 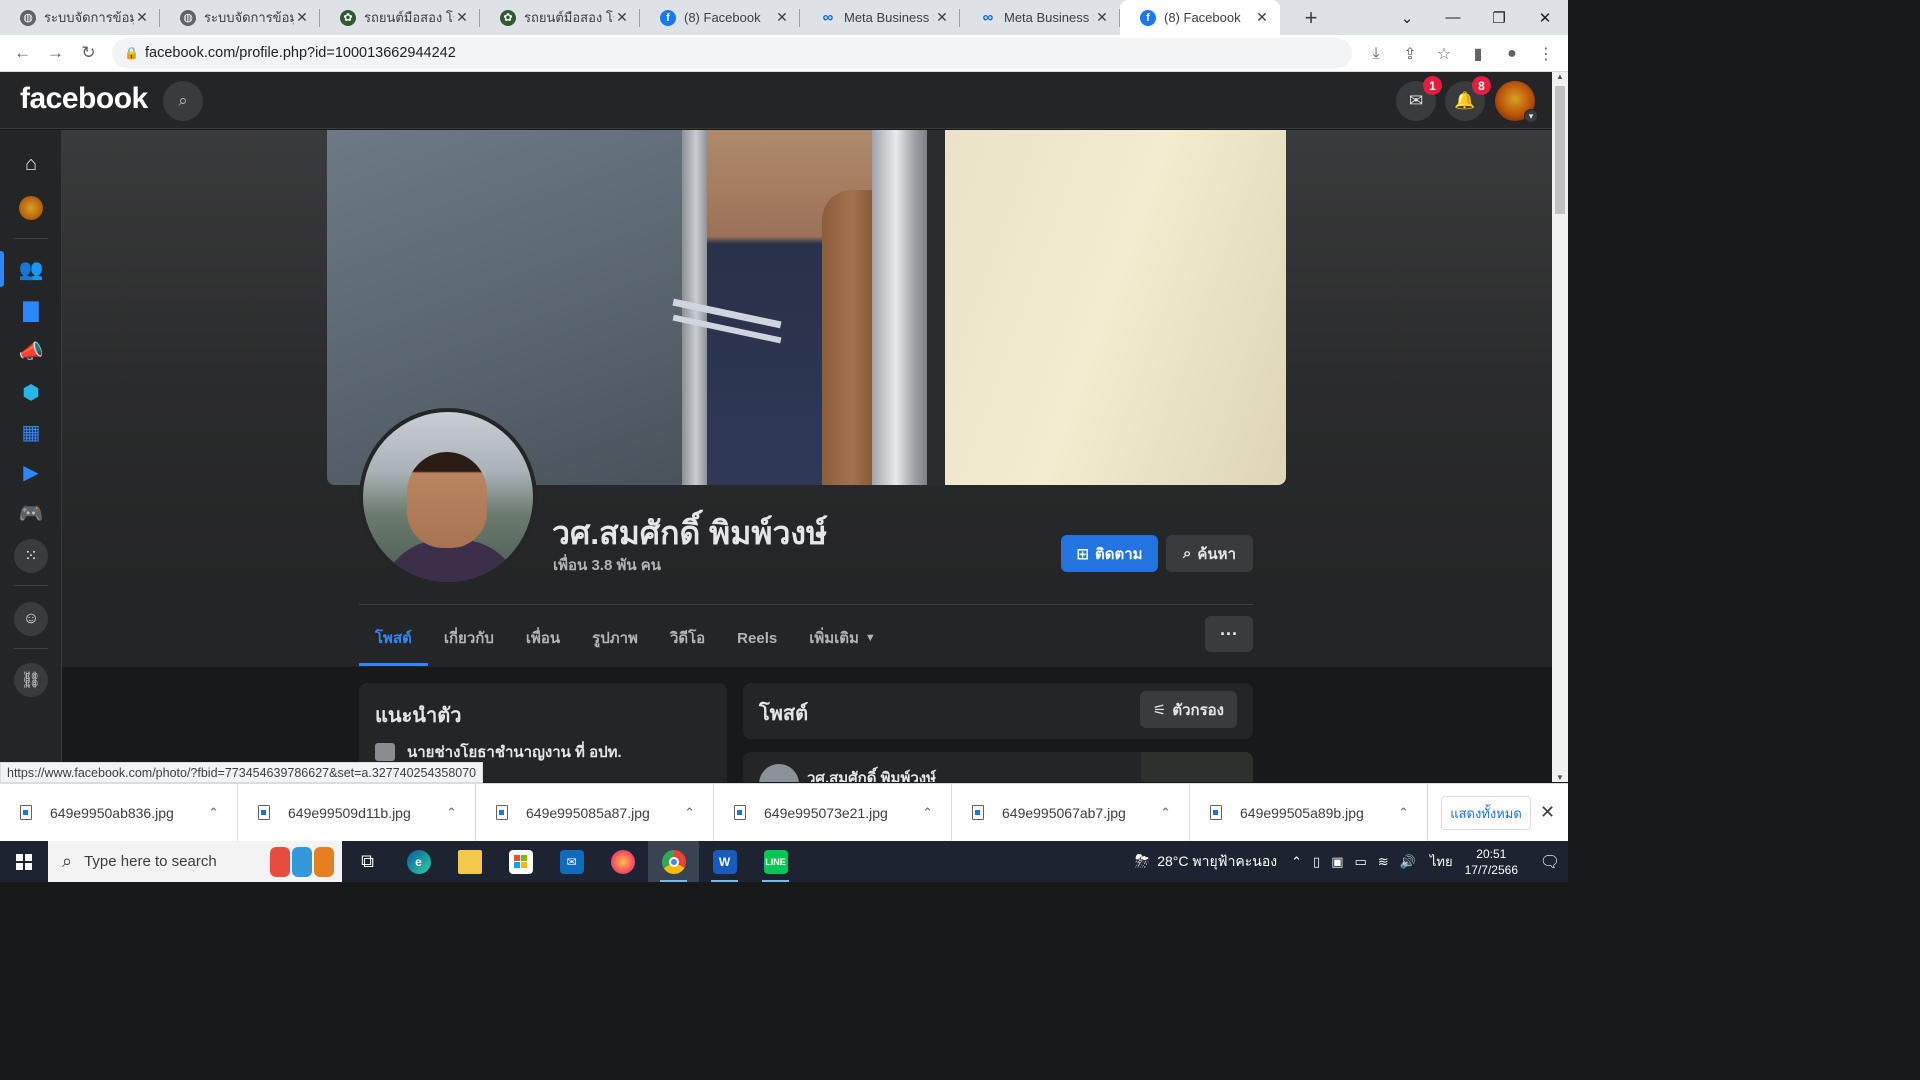 I want to click on tab-videos: วิดีโอ, so click(x=687, y=638).